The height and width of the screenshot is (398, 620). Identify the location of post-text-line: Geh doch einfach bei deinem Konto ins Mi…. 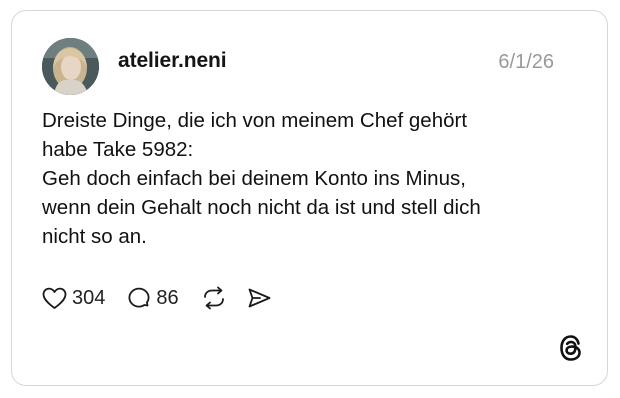
(254, 178).